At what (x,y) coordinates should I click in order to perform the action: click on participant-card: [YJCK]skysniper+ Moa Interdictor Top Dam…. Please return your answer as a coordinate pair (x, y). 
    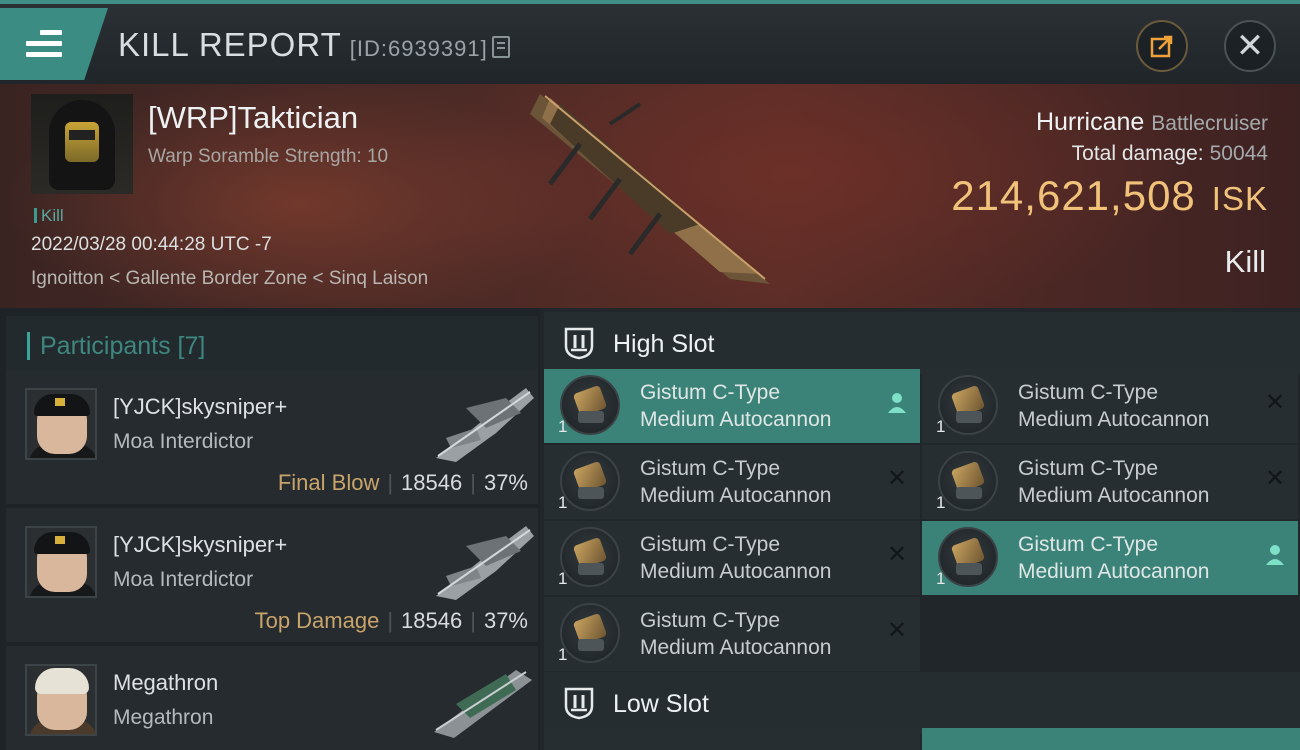
    Looking at the image, I should click on (272, 575).